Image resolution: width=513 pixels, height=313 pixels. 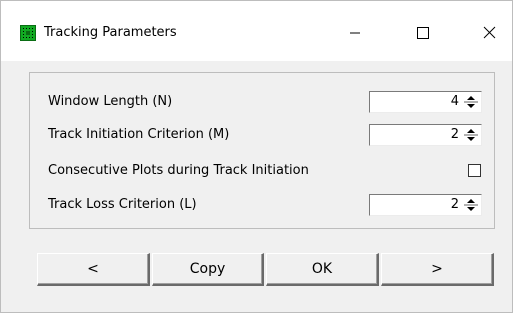 I want to click on track-initiation-value: 2, so click(x=455, y=135).